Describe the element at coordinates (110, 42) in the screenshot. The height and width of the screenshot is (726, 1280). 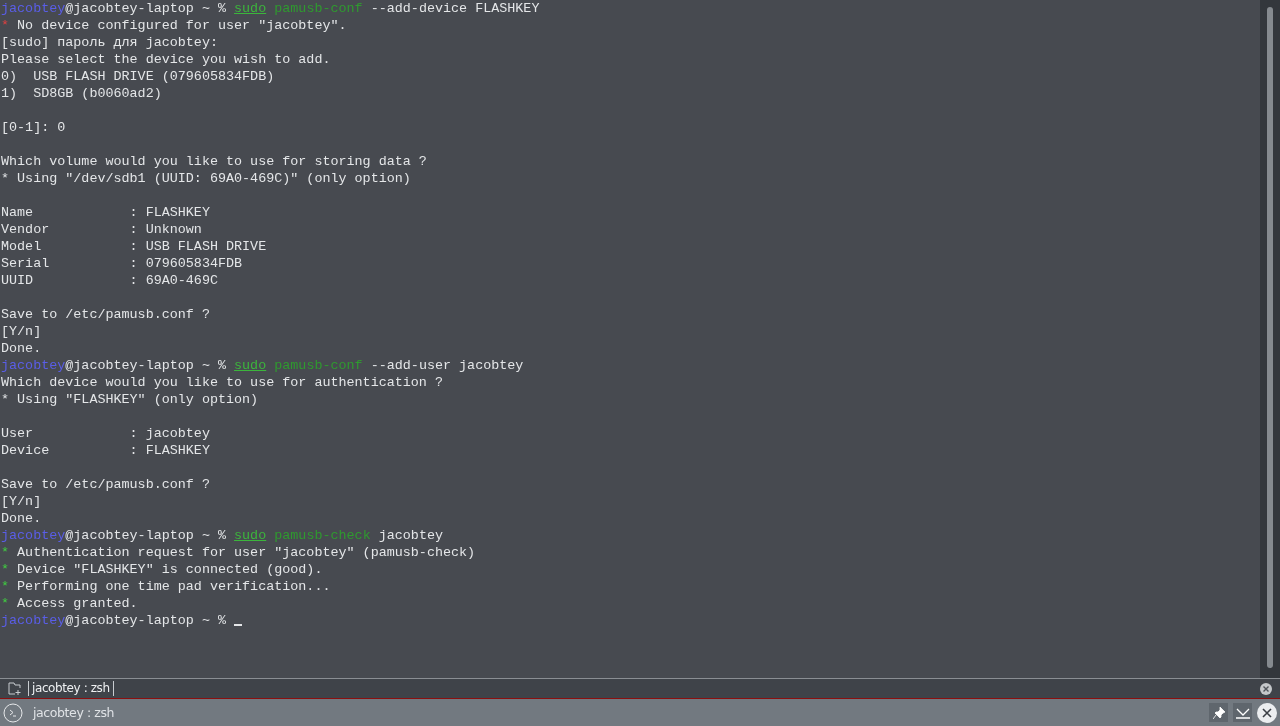
I see `terminal-line: [sudo] пароль для jacobtey:` at that location.